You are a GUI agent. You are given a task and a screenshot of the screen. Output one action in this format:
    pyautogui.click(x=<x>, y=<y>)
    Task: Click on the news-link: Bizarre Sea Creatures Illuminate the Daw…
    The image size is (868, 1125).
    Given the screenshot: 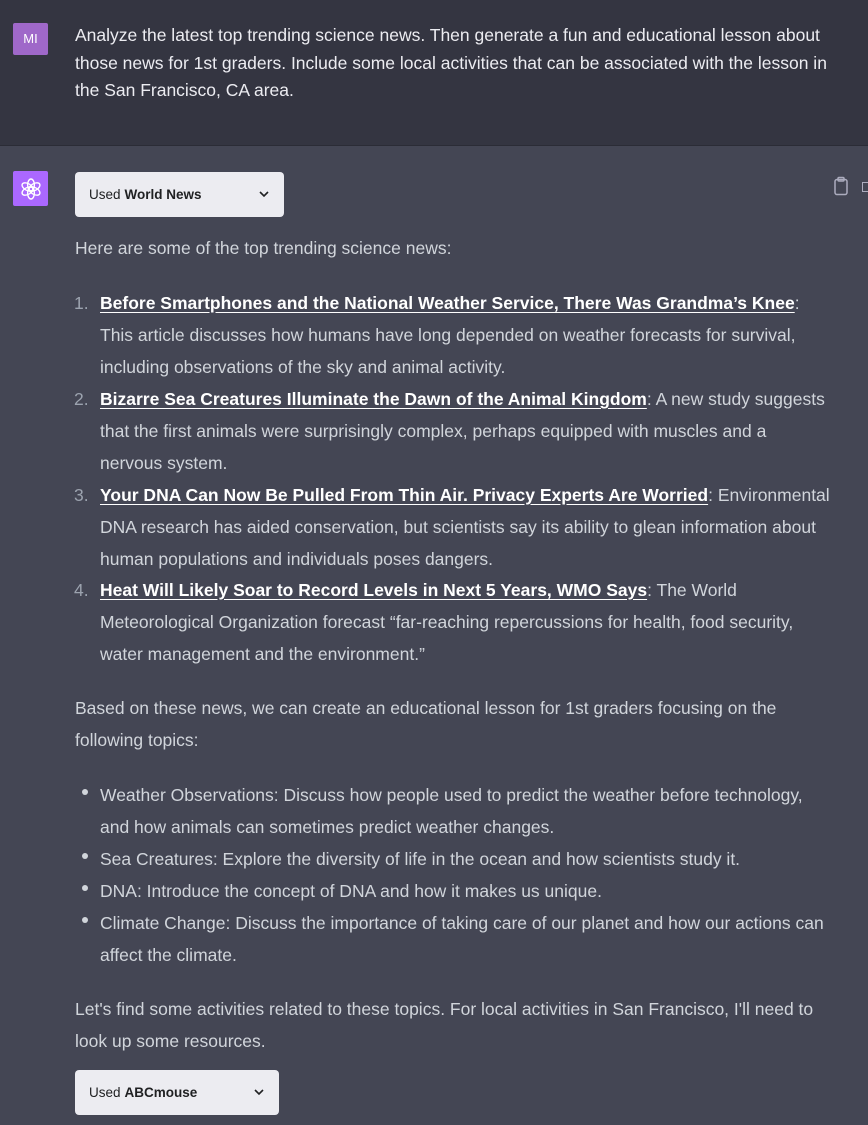 What is the action you would take?
    pyautogui.click(x=373, y=399)
    